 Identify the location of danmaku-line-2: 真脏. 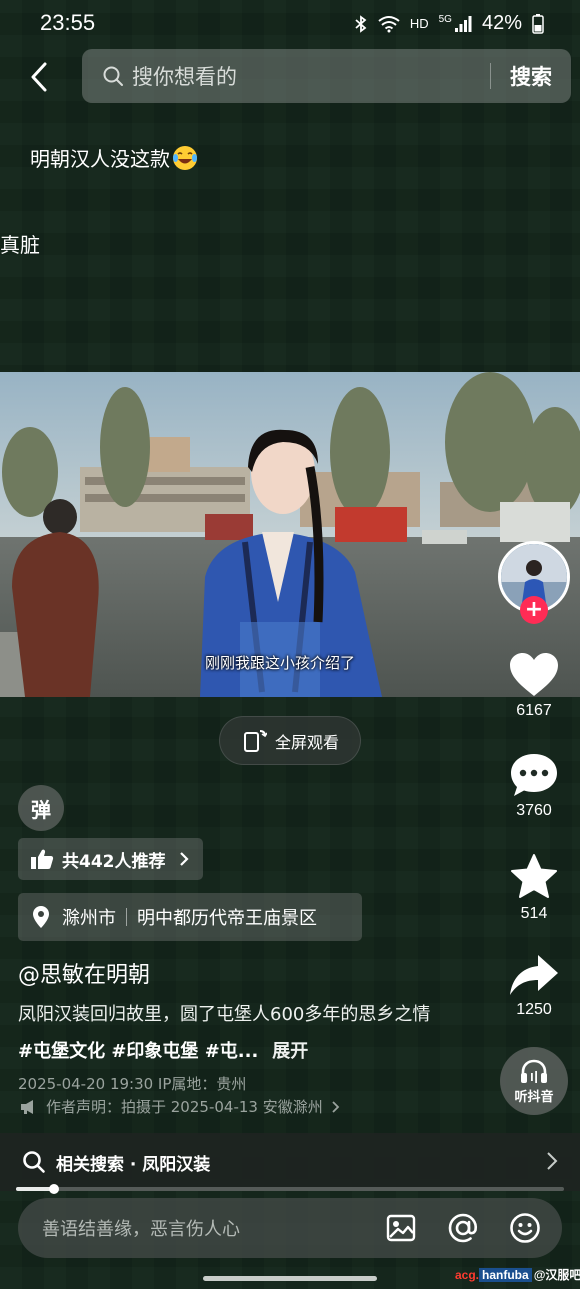
(20, 245).